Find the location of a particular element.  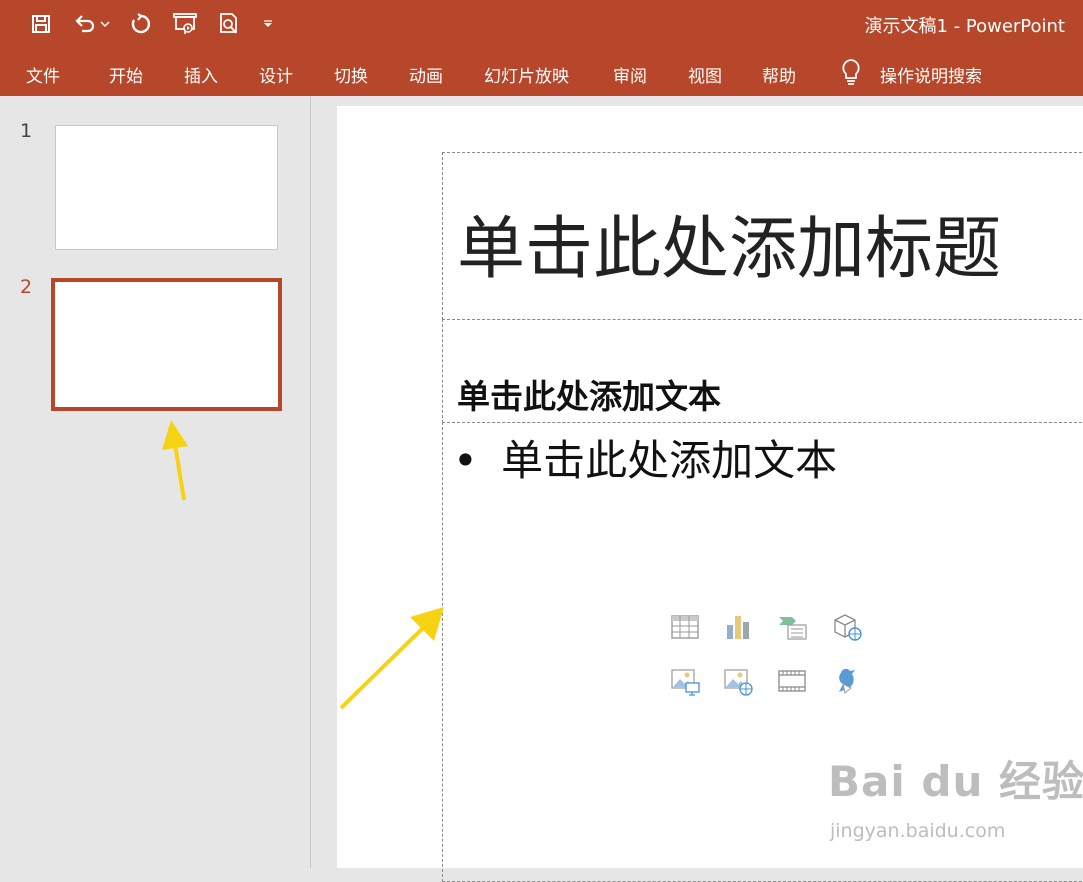

tab-slideshow: 幻灯片放映 is located at coordinates (526, 74).